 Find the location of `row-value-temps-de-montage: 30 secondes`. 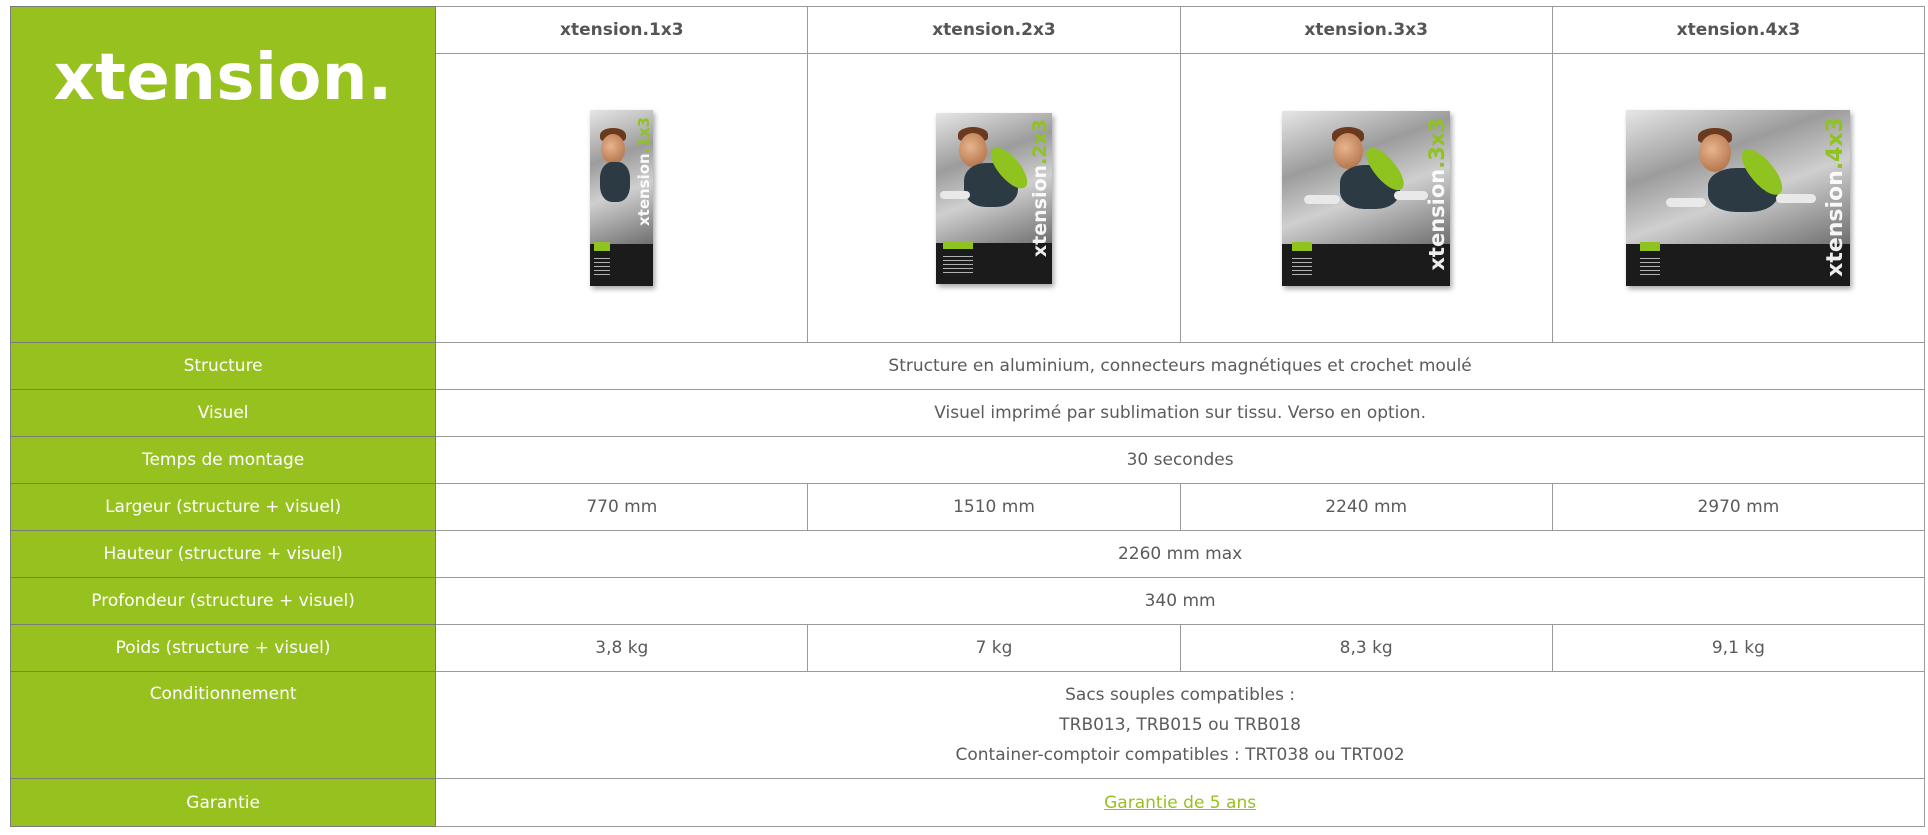

row-value-temps-de-montage: 30 secondes is located at coordinates (1180, 460).